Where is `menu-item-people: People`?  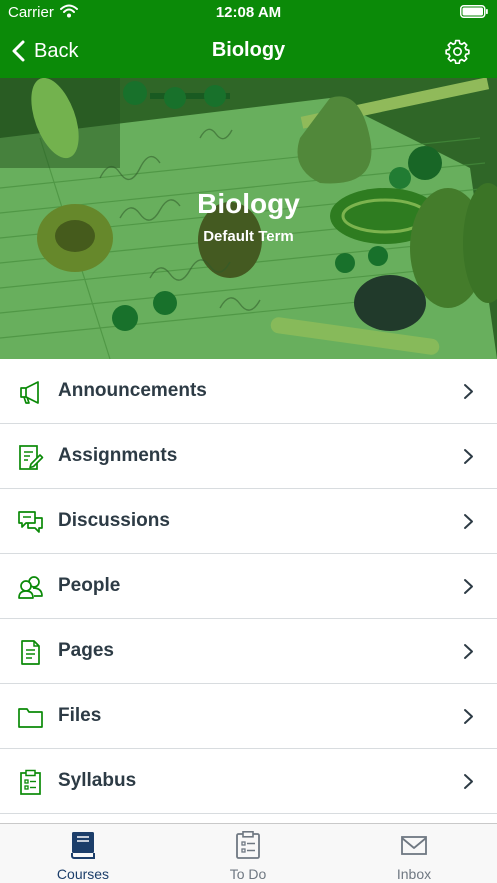
menu-item-people: People is located at coordinates (248, 586).